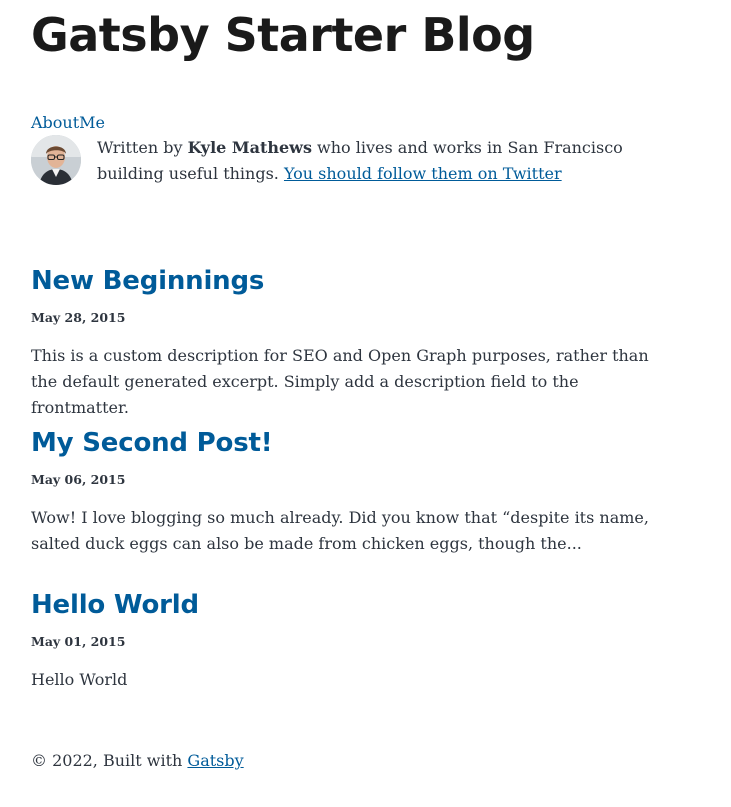 Image resolution: width=731 pixels, height=807 pixels. I want to click on footer: © 2022, Built with Gatsby, so click(137, 760).